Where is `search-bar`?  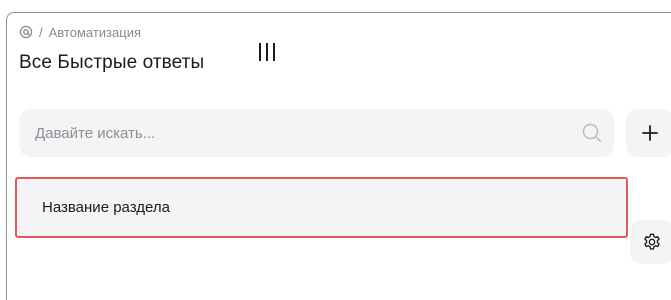
search-bar is located at coordinates (316, 133).